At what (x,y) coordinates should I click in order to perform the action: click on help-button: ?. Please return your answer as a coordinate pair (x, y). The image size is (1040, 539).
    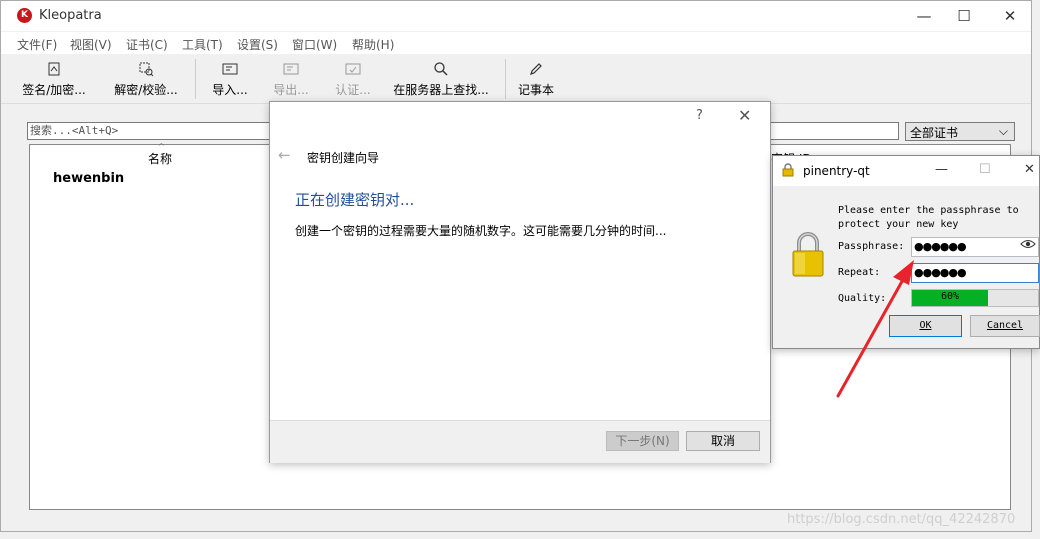
    Looking at the image, I should click on (699, 115).